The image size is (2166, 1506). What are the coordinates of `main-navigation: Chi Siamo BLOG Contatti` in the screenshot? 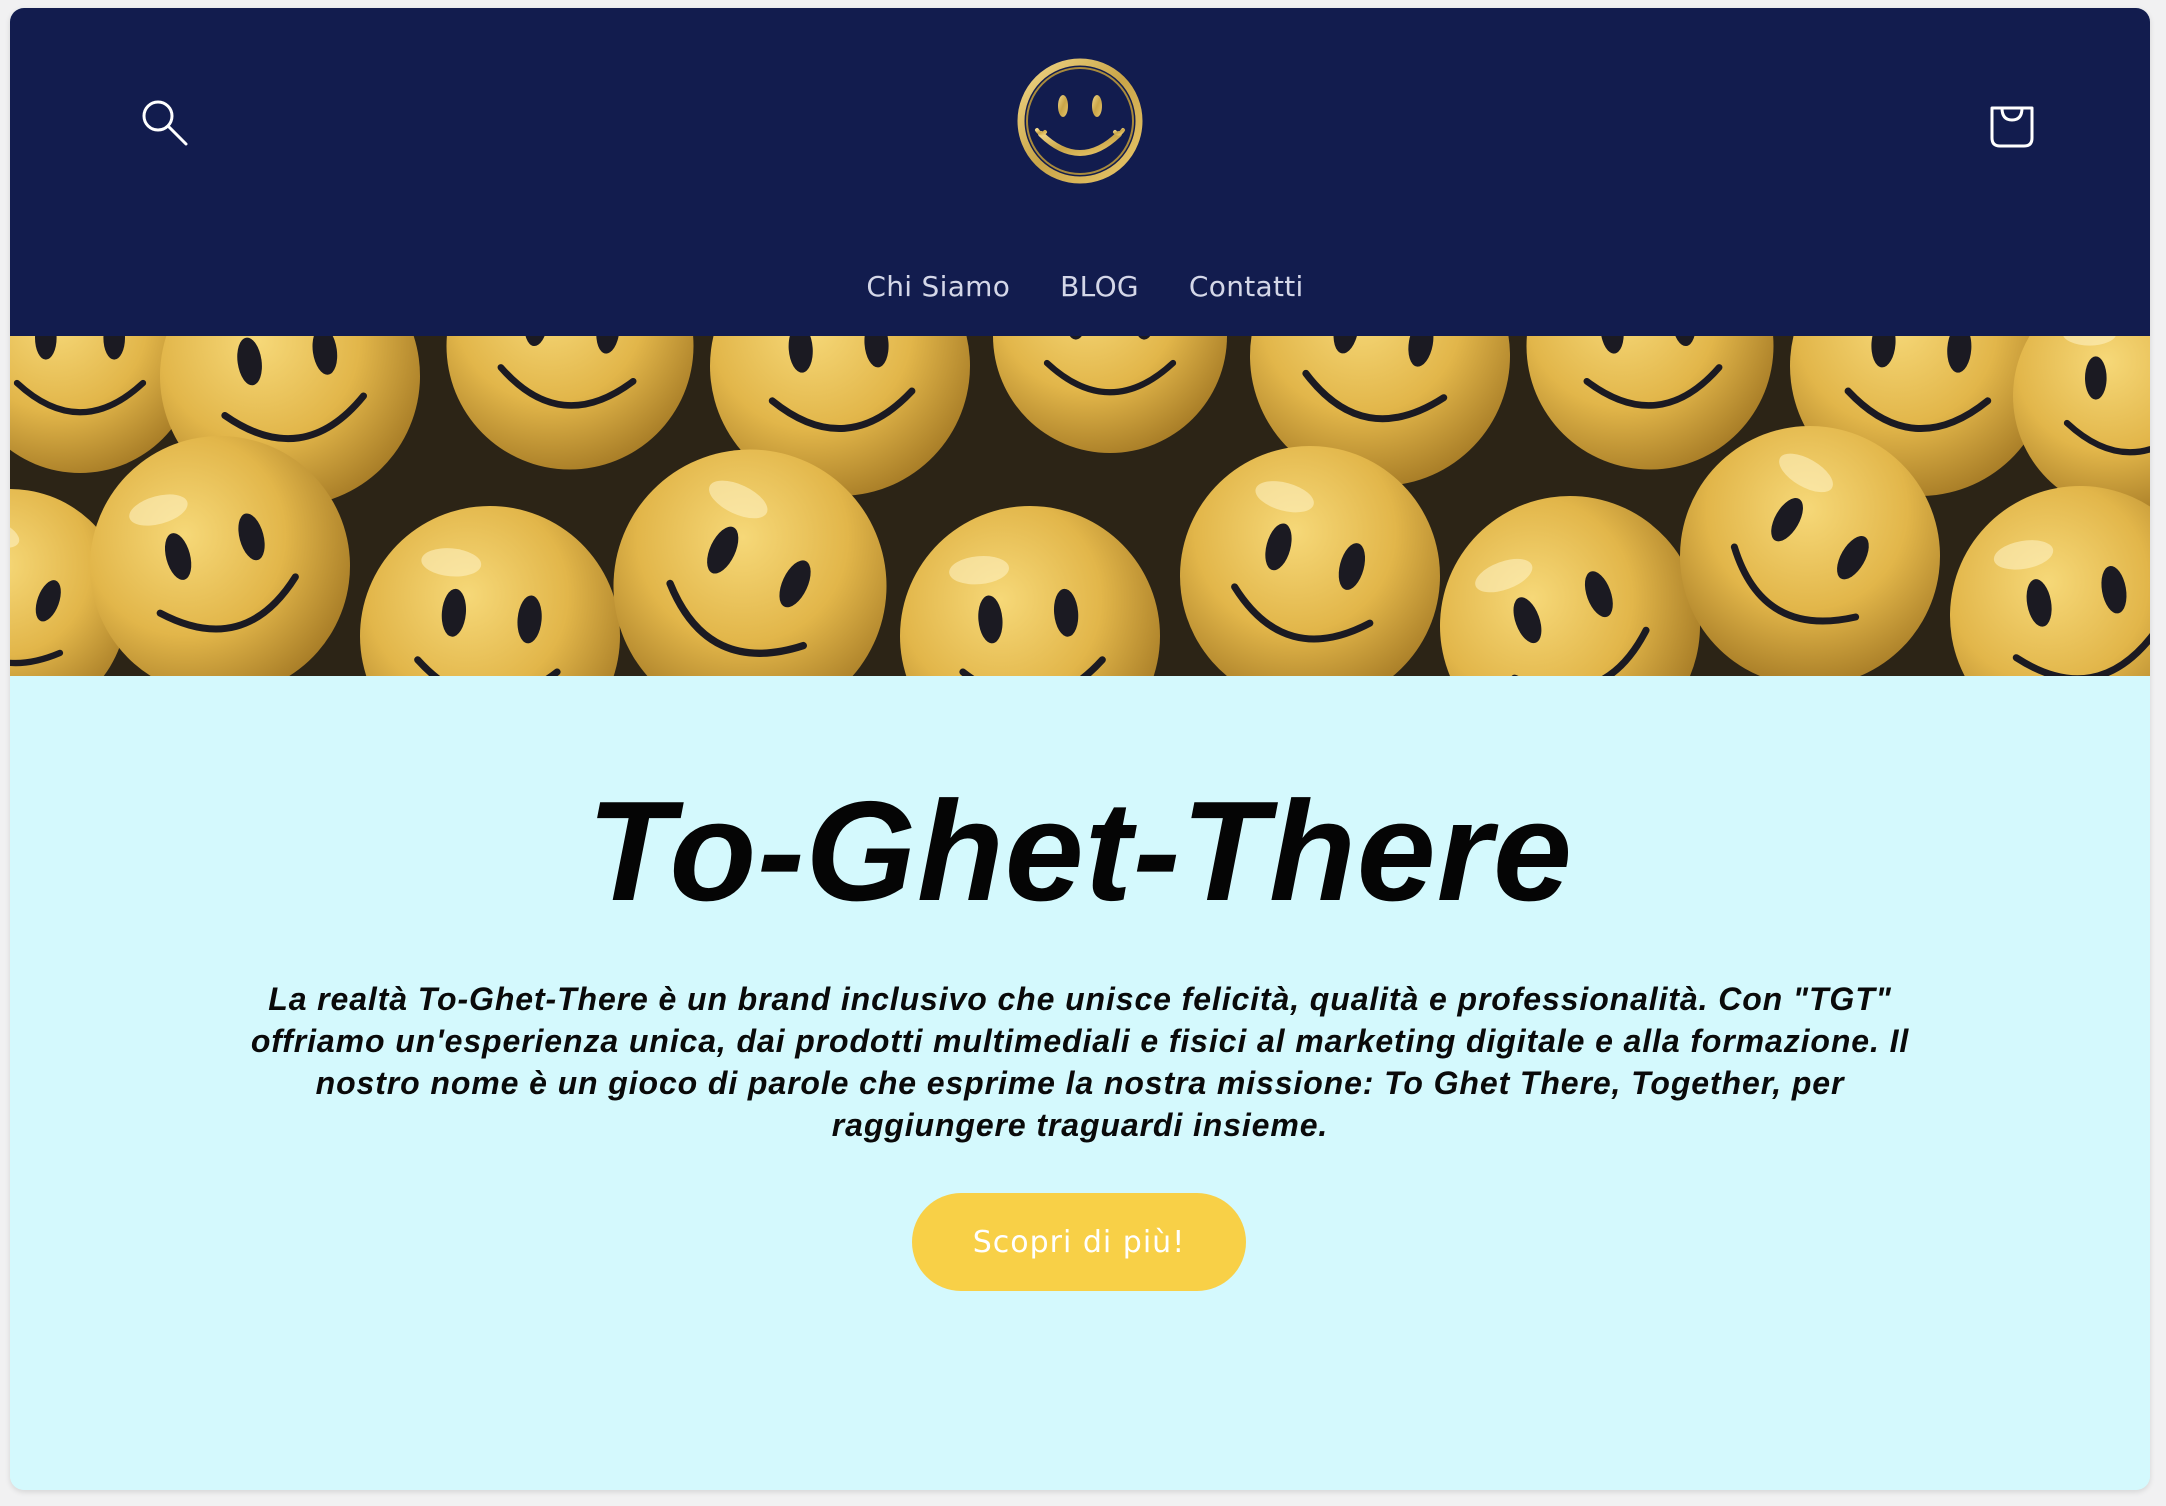 It's located at (1080, 286).